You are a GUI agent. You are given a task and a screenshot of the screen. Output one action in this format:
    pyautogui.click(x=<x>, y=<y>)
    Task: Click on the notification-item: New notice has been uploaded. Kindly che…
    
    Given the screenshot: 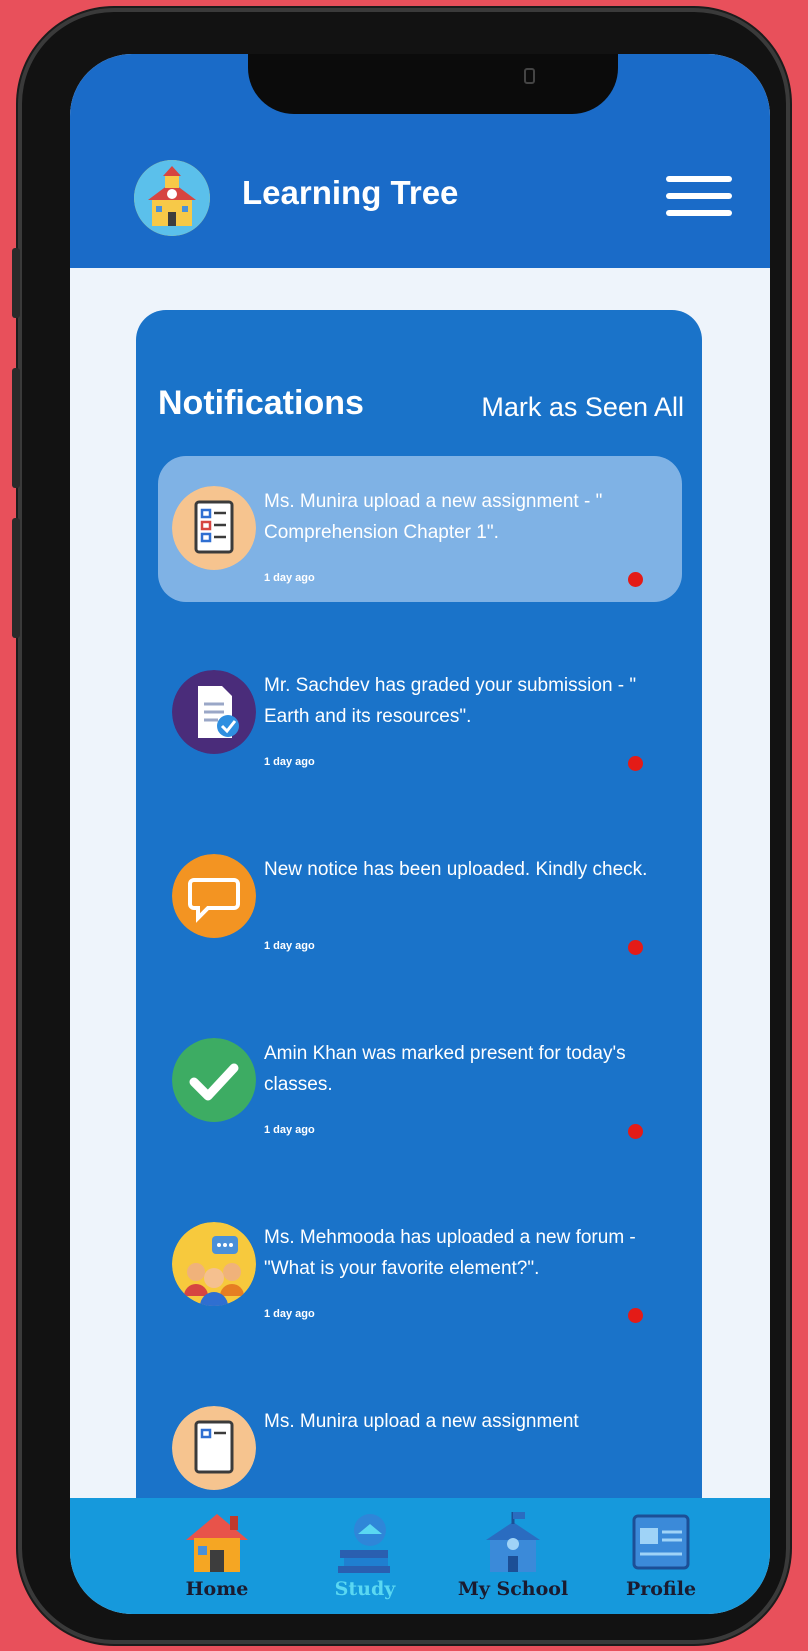 What is the action you would take?
    pyautogui.click(x=420, y=897)
    